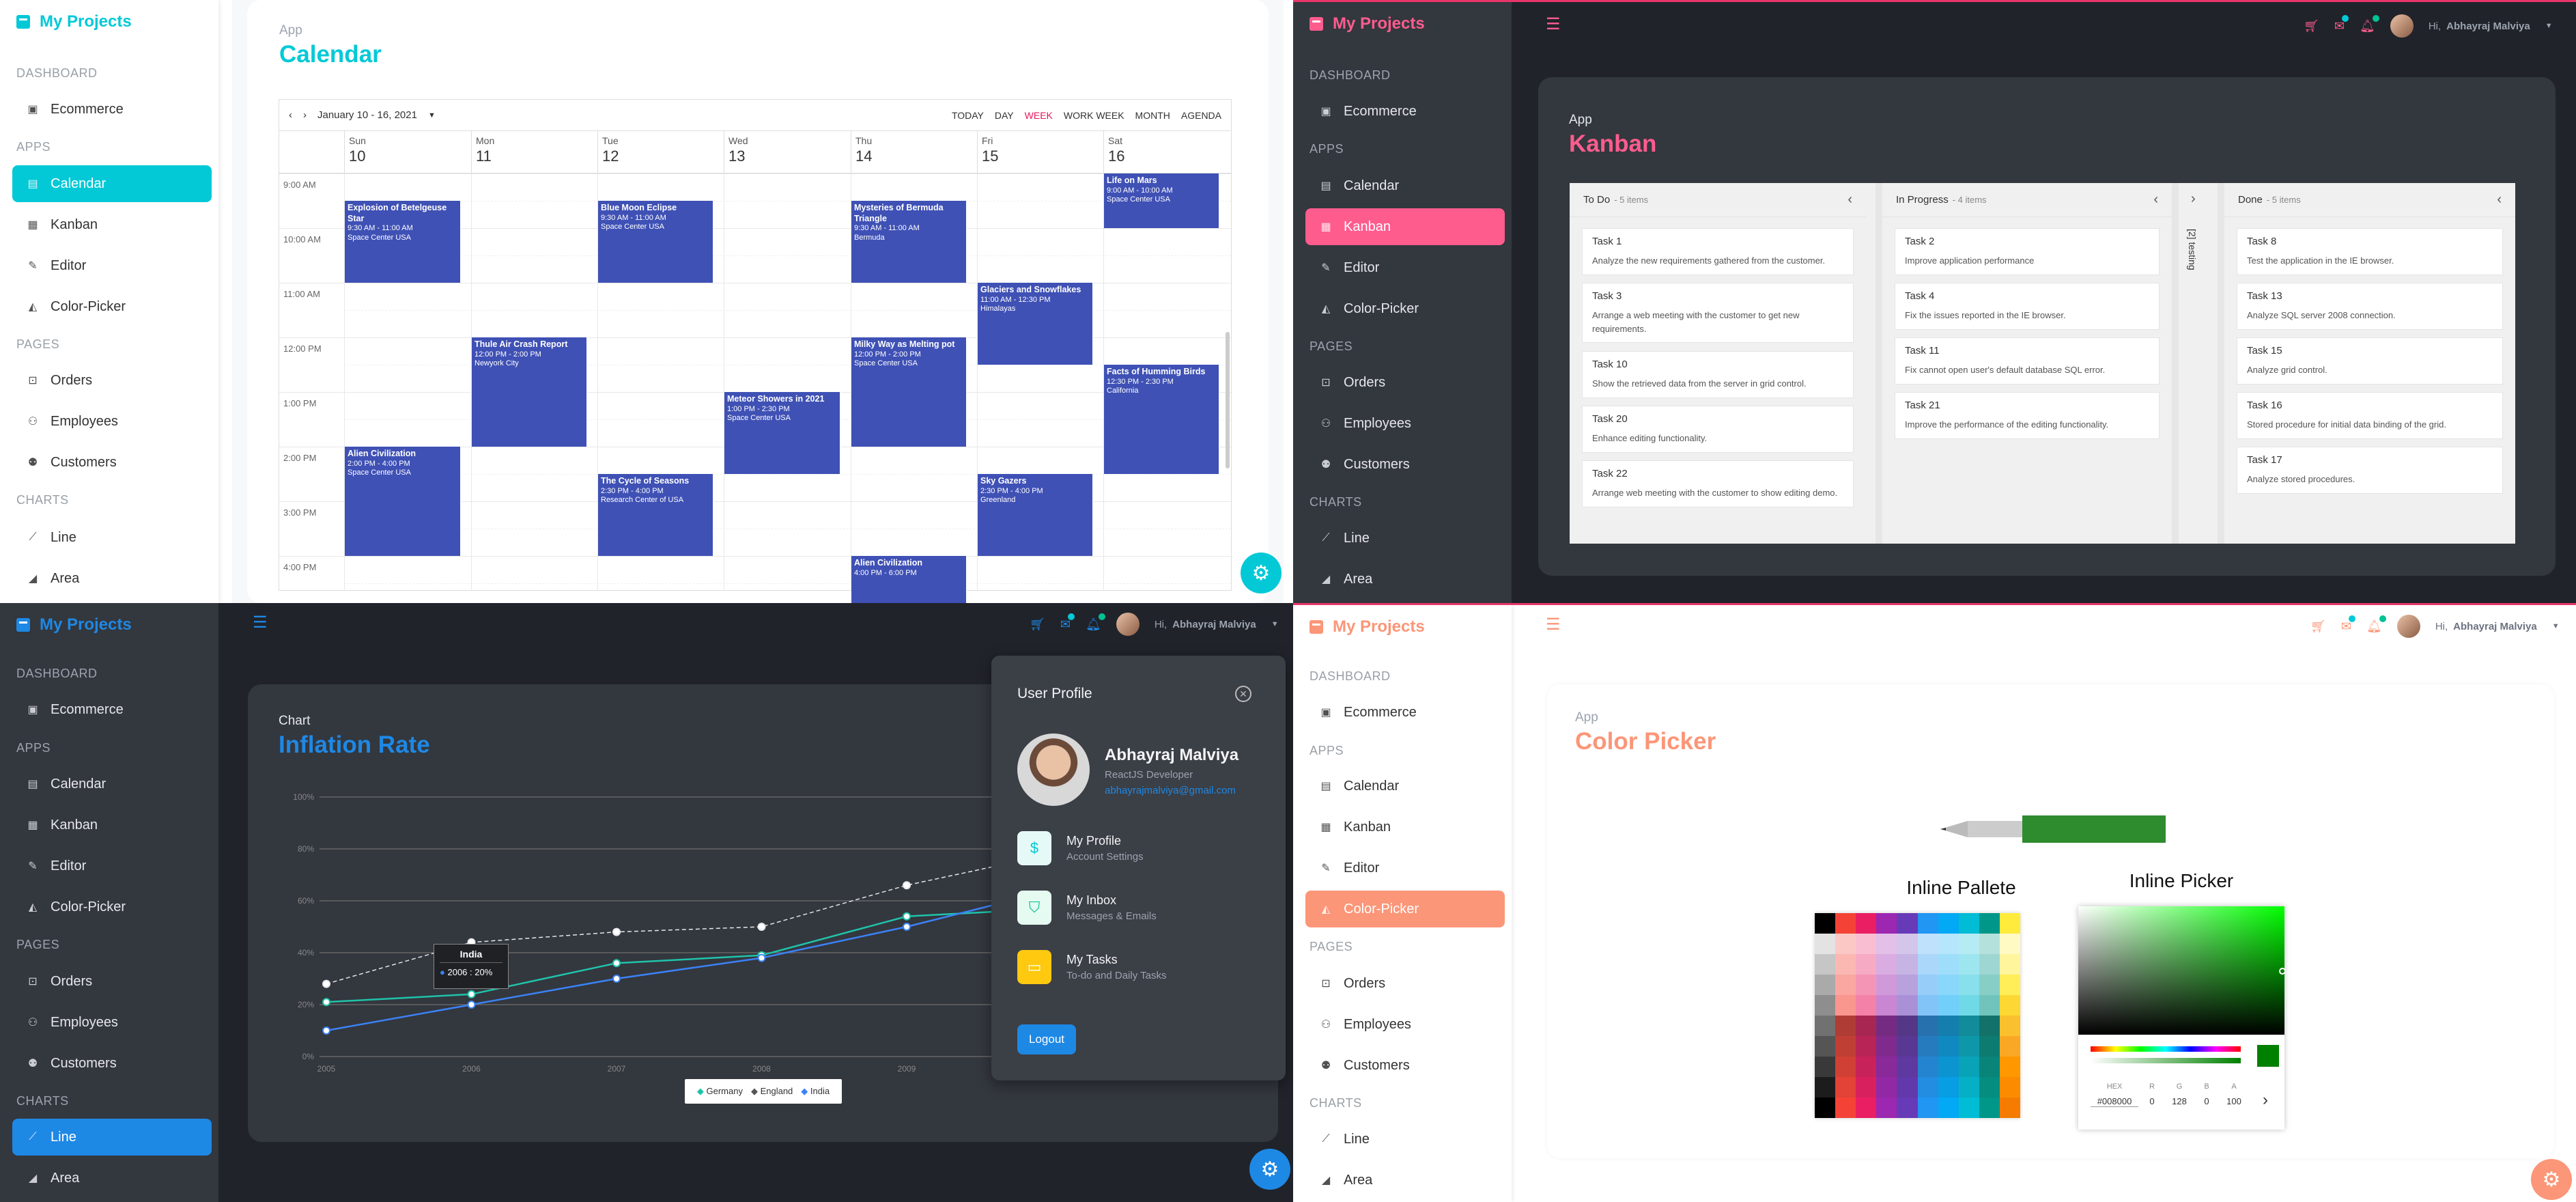 Image resolution: width=2576 pixels, height=1202 pixels. I want to click on calendar-event: Sky Gazers 2:30 PM - 4:00 PM Greenland, so click(1035, 515).